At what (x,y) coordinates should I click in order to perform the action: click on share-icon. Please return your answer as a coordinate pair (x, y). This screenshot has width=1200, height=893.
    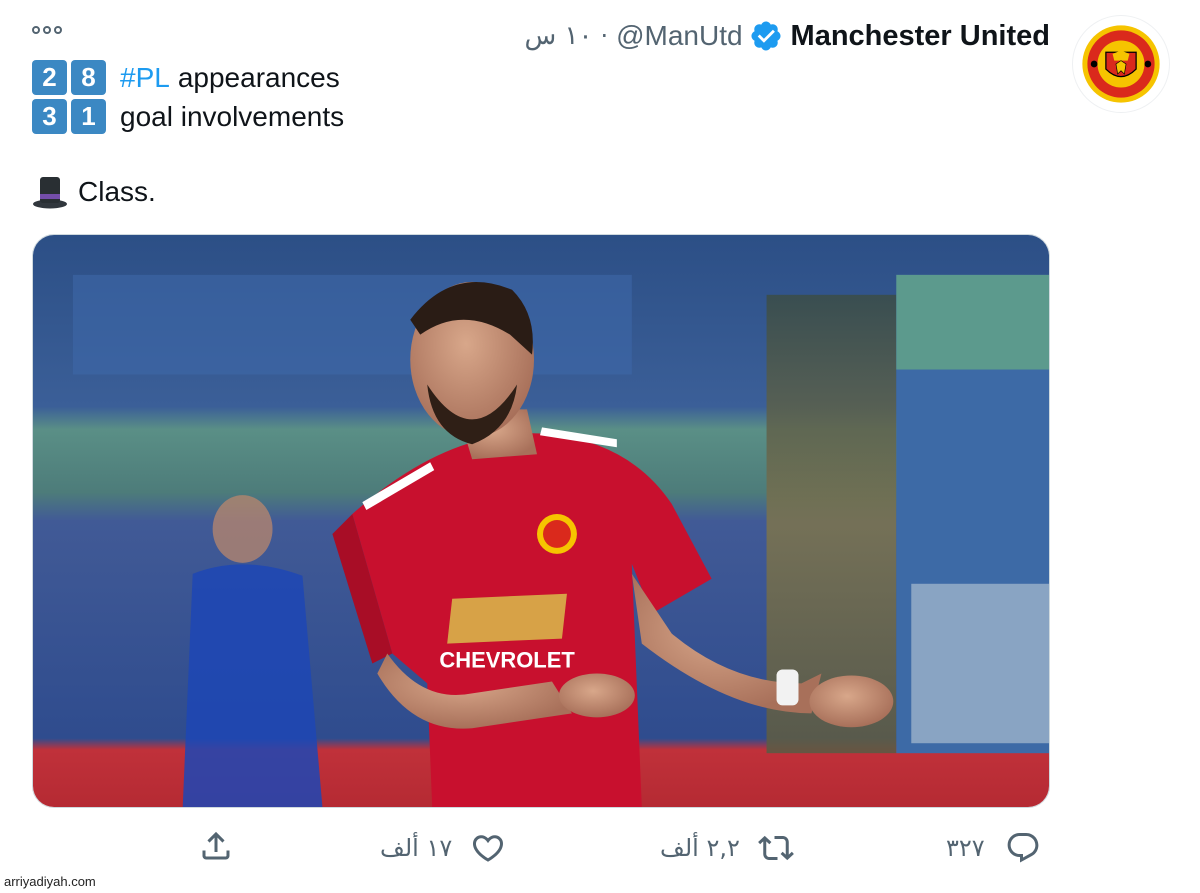
    Looking at the image, I should click on (216, 845).